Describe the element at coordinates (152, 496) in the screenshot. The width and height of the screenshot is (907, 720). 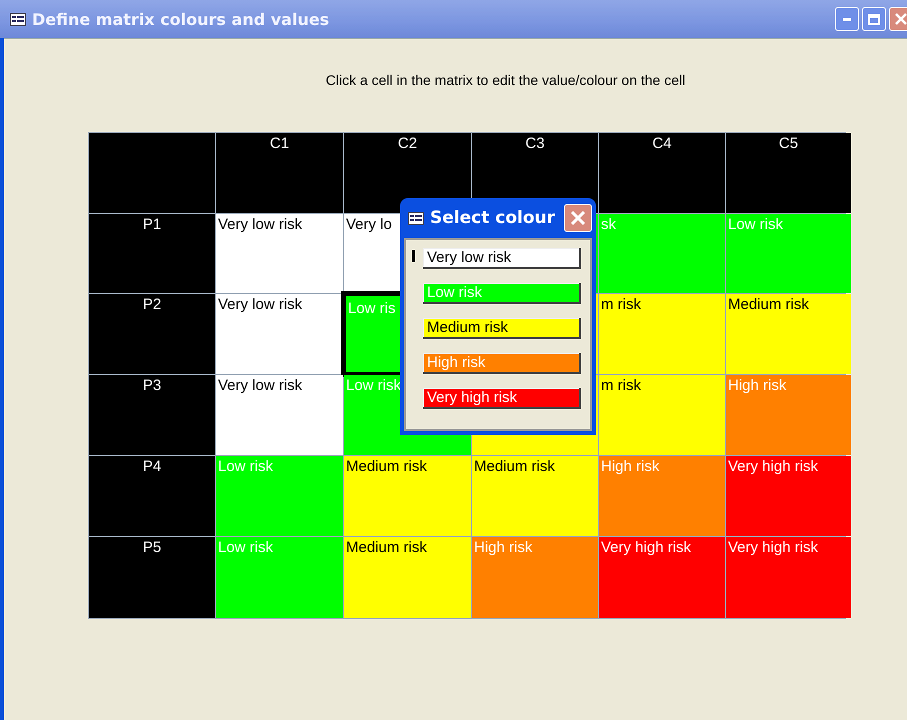
I see `row-header: P4` at that location.